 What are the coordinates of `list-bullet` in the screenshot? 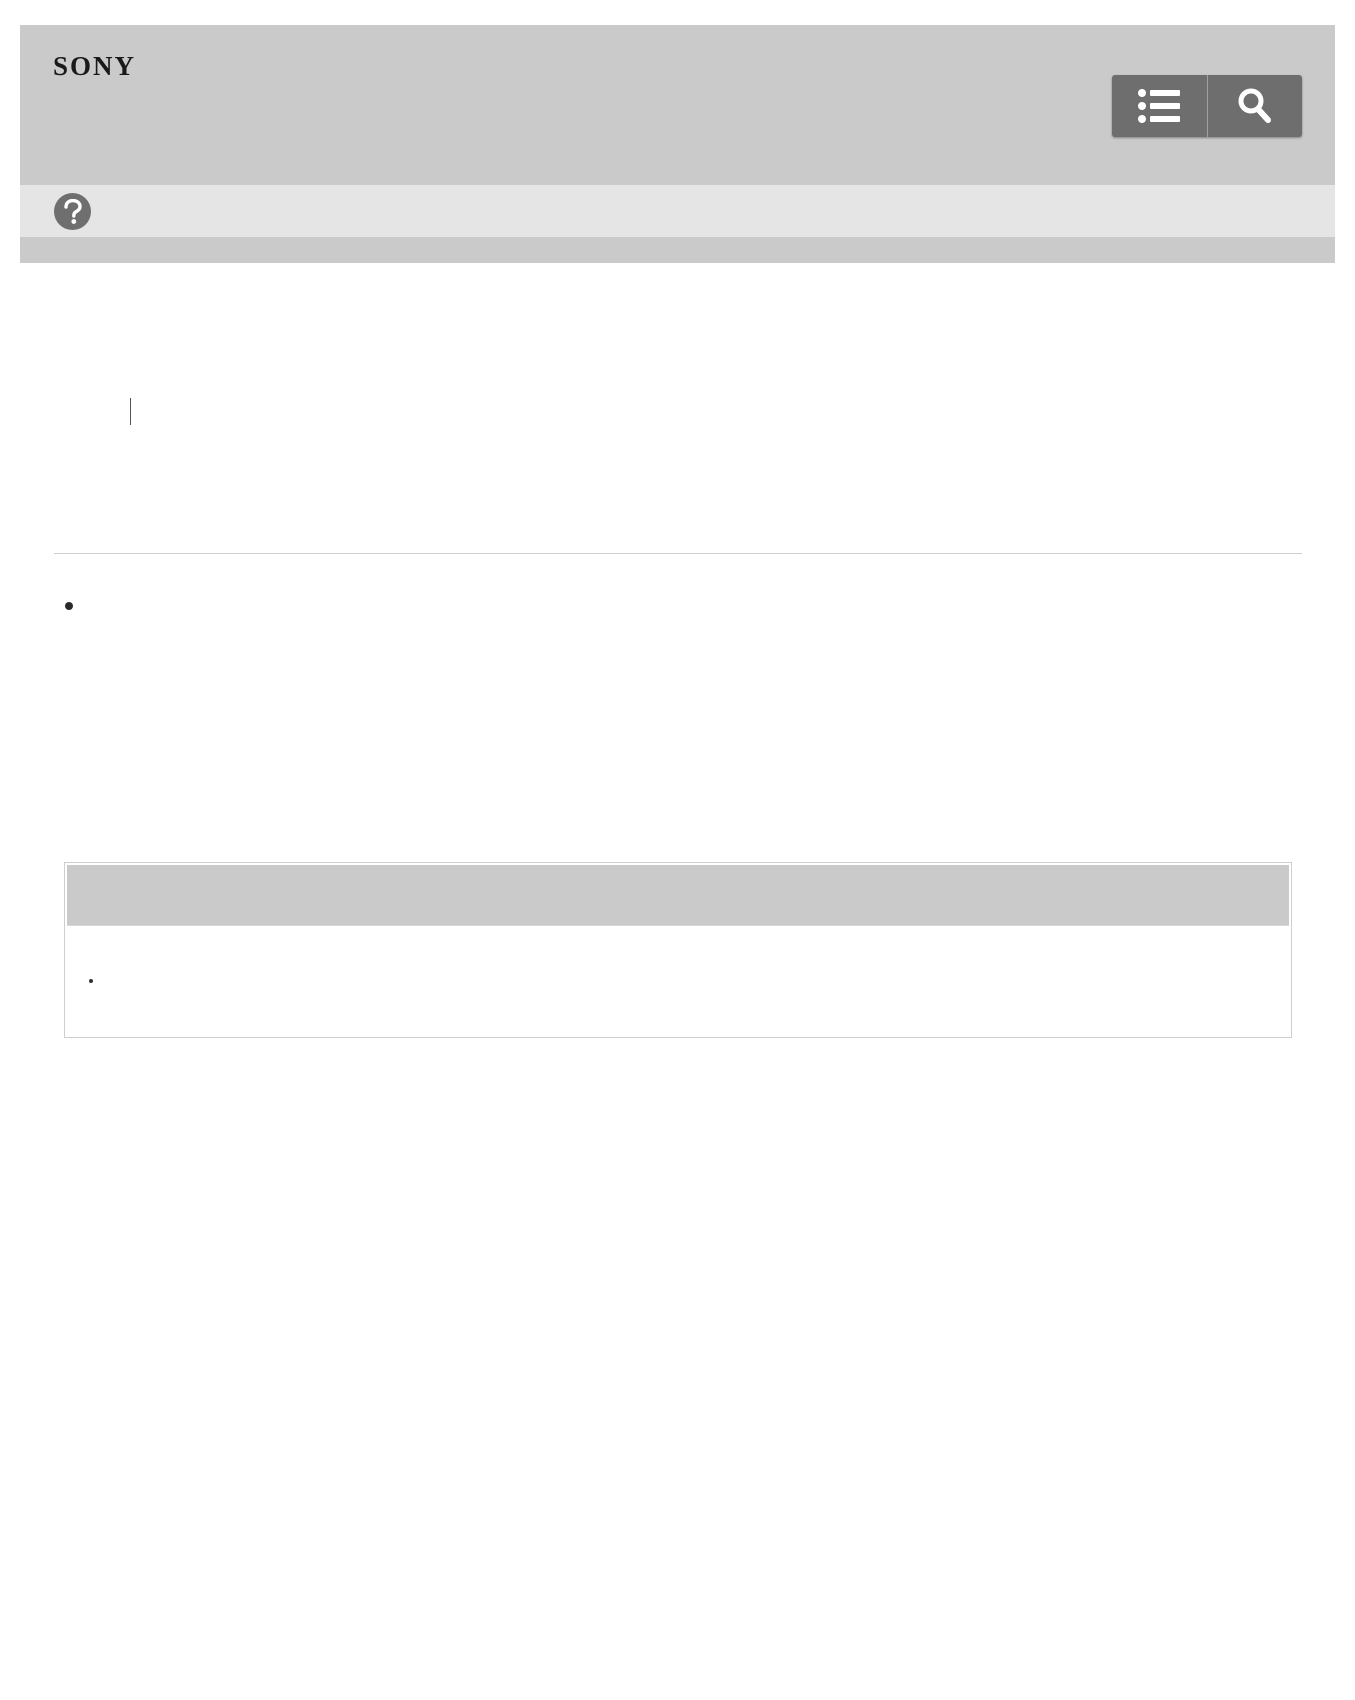 It's located at (69, 606).